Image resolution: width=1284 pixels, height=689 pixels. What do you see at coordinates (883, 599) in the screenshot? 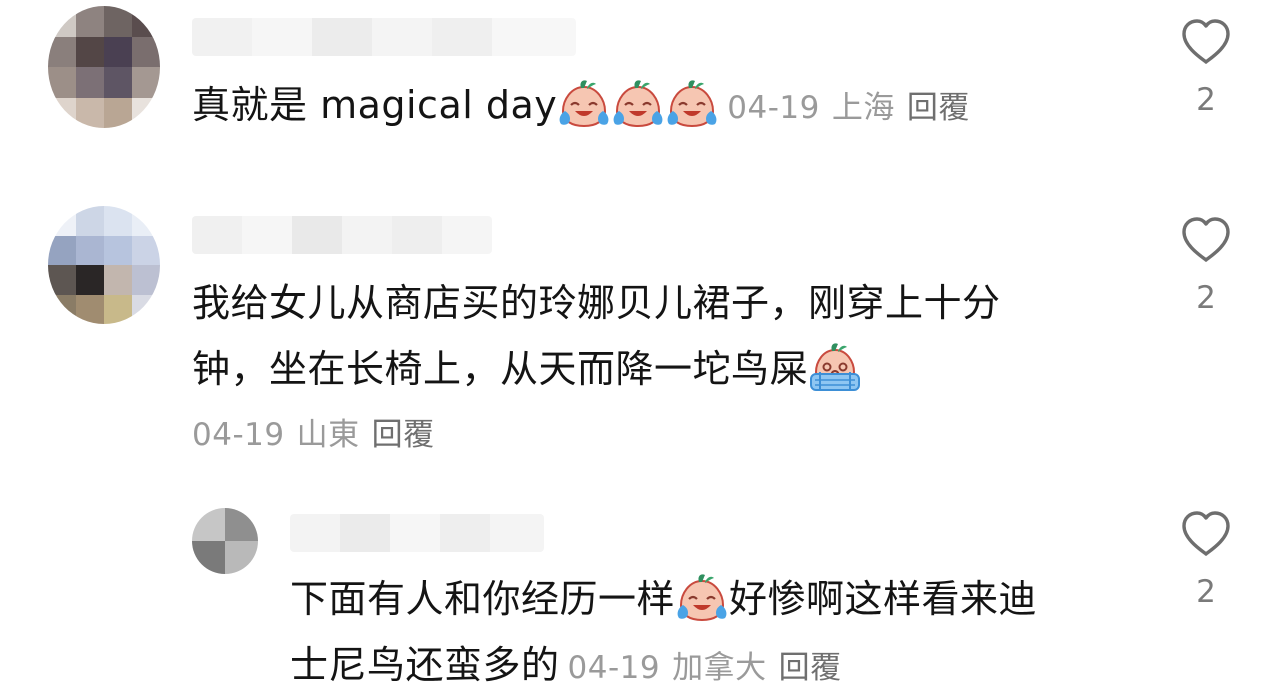
I see `comment-body-line: 好惨啊这样看来迪` at bounding box center [883, 599].